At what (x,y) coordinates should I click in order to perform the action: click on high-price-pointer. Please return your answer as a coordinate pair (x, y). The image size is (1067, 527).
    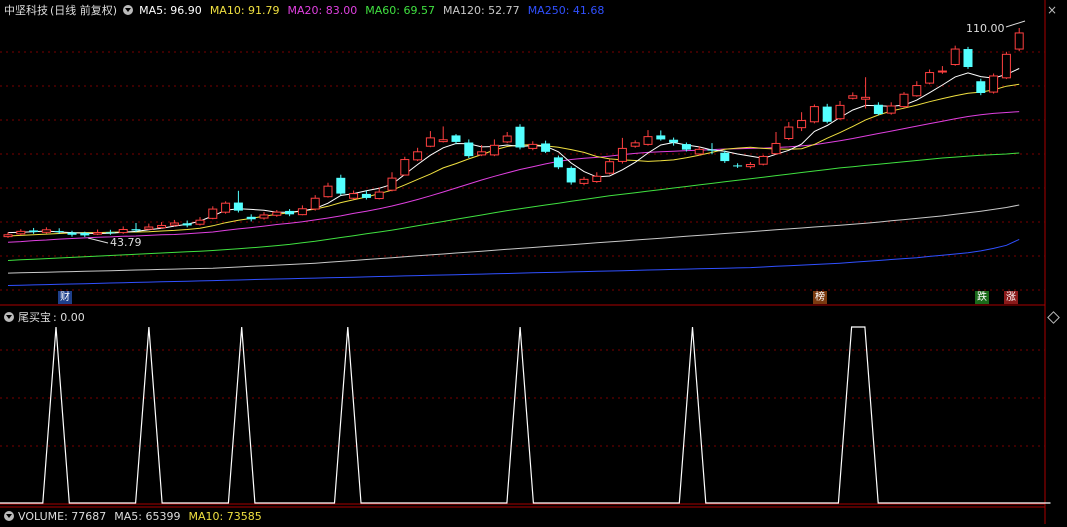
    Looking at the image, I should click on (1015, 24).